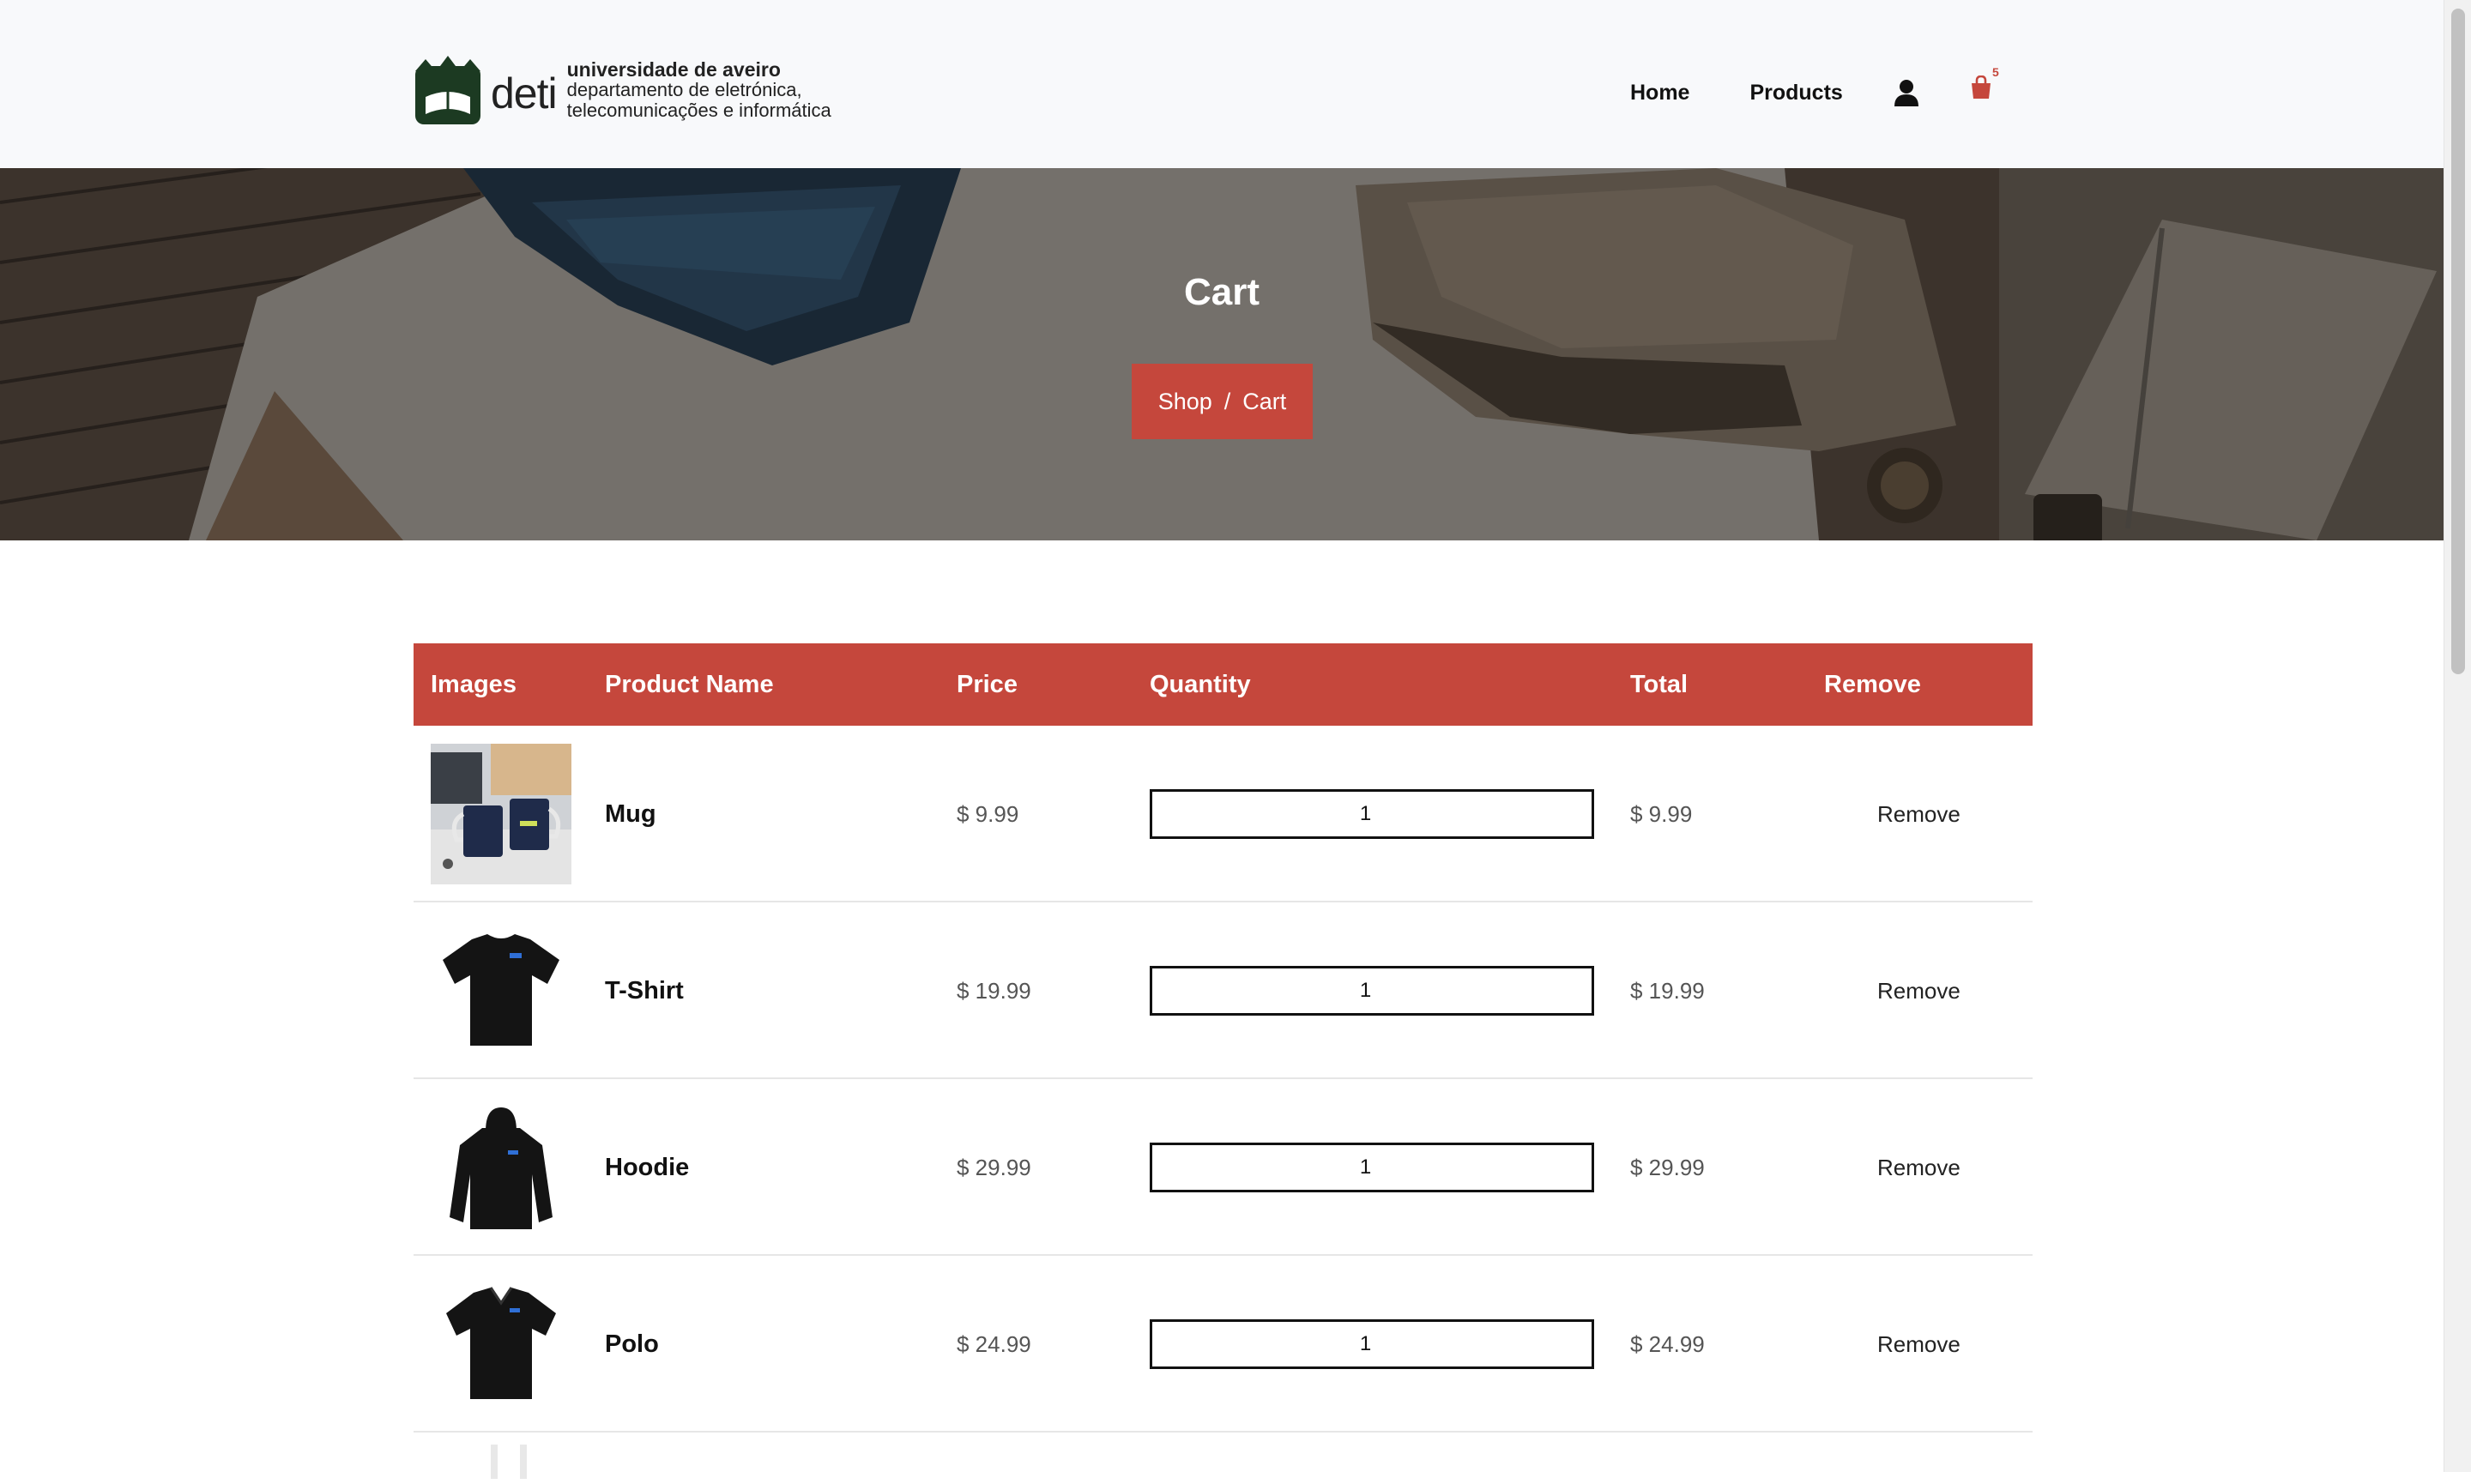 This screenshot has width=2471, height=1484. Describe the element at coordinates (2458, 341) in the screenshot. I see `scrollbar-thumb` at that location.